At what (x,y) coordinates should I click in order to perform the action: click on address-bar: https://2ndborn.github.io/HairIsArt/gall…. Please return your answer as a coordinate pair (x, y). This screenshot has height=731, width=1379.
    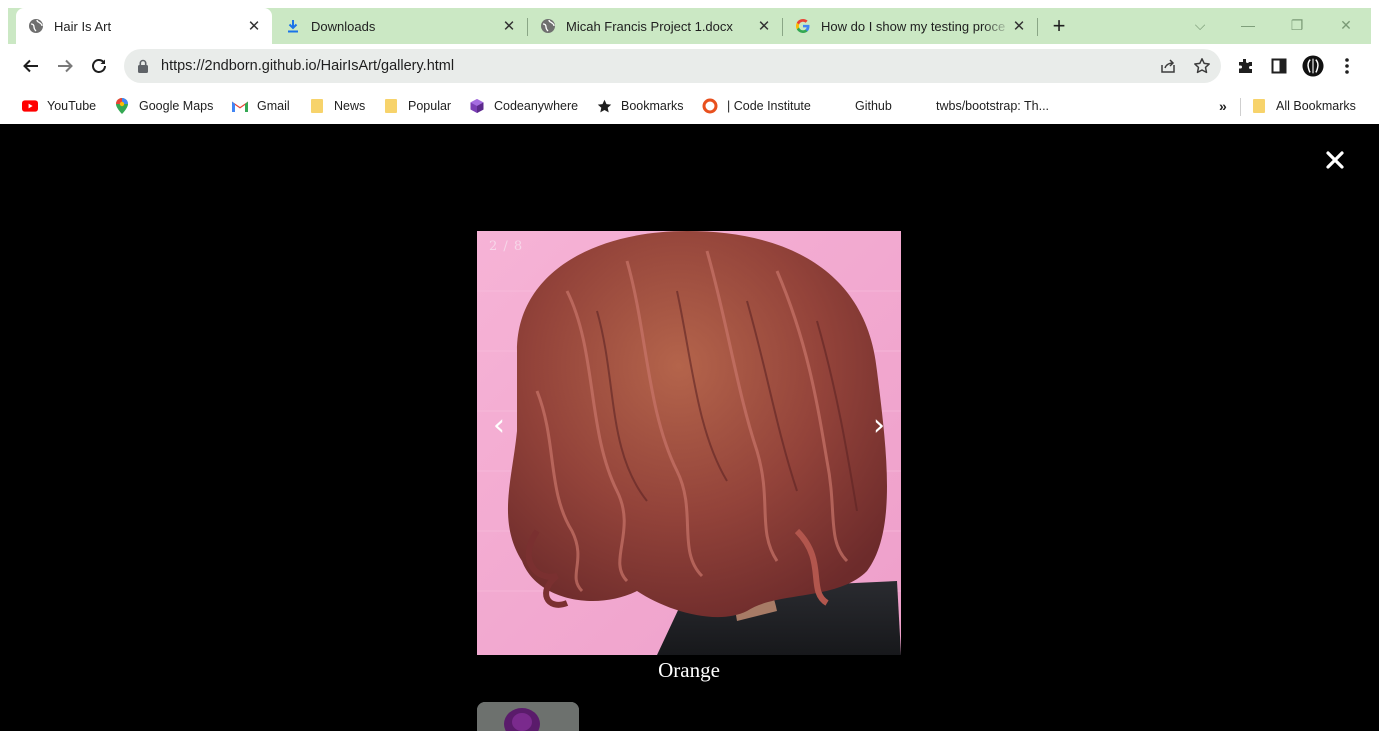
    Looking at the image, I should click on (672, 66).